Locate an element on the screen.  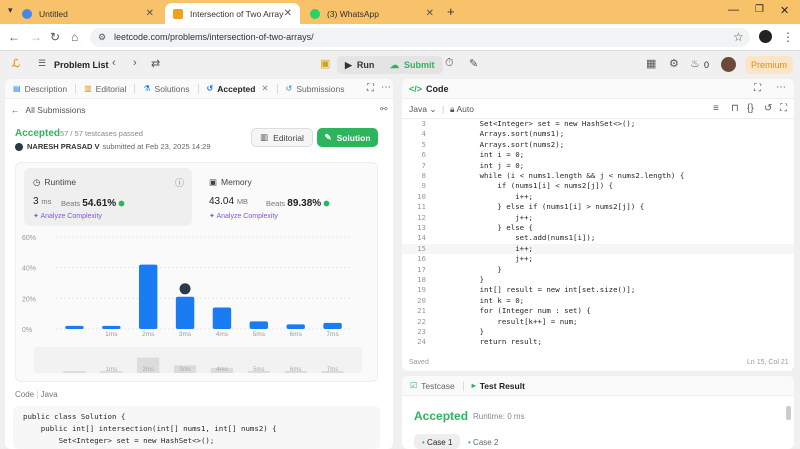
code-line: 13 } else { is located at coordinates (598, 228).